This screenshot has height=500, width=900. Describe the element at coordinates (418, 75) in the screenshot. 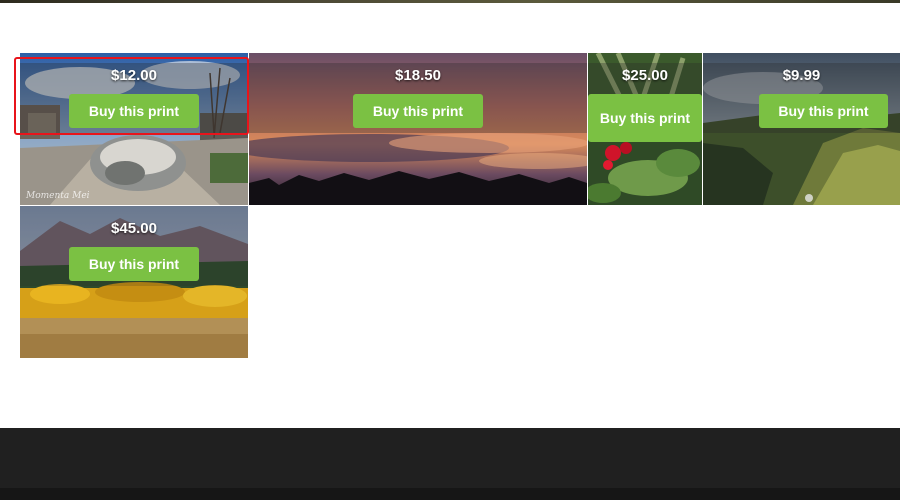

I see `price-label: $18.50` at that location.